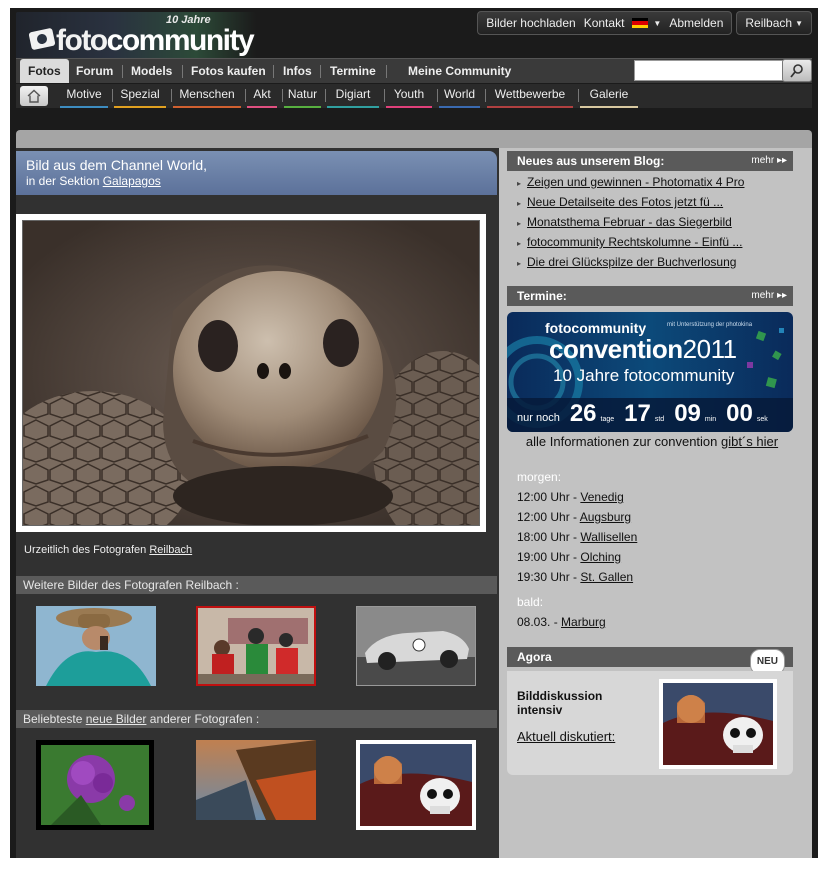 This screenshot has height=869, width=827. Describe the element at coordinates (642, 413) in the screenshot. I see `countdown: nur noch 26 tage 17 std 09 min 00 sek` at that location.